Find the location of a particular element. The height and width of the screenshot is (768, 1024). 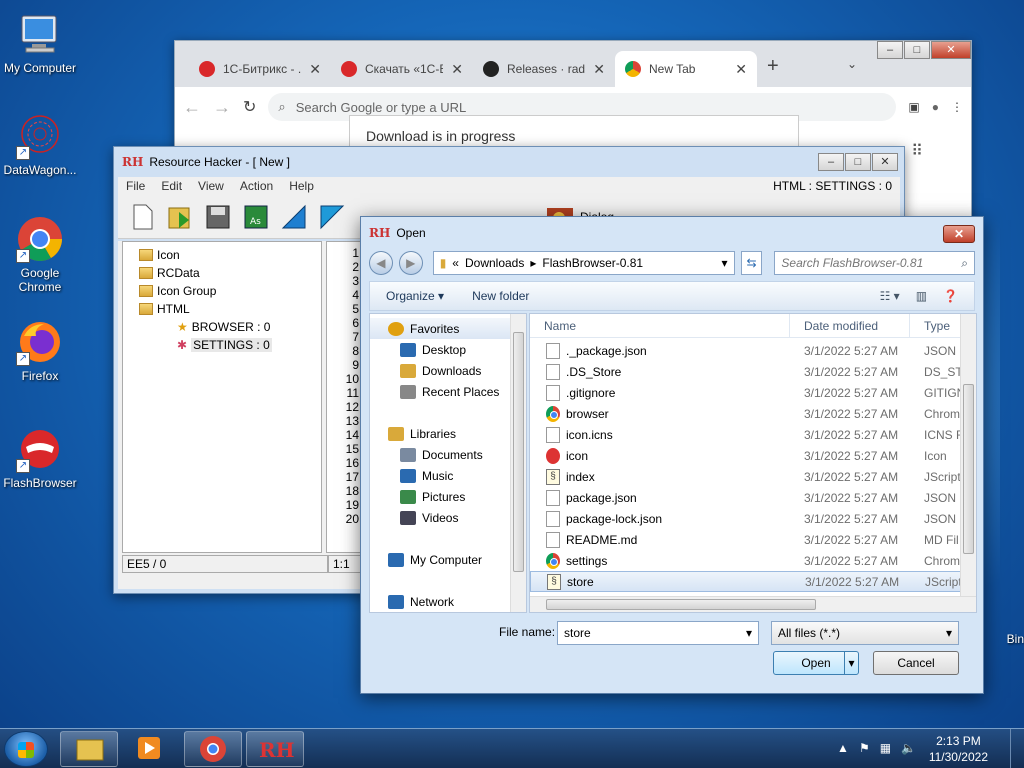

file-list-scrollbar is located at coordinates (968, 456).